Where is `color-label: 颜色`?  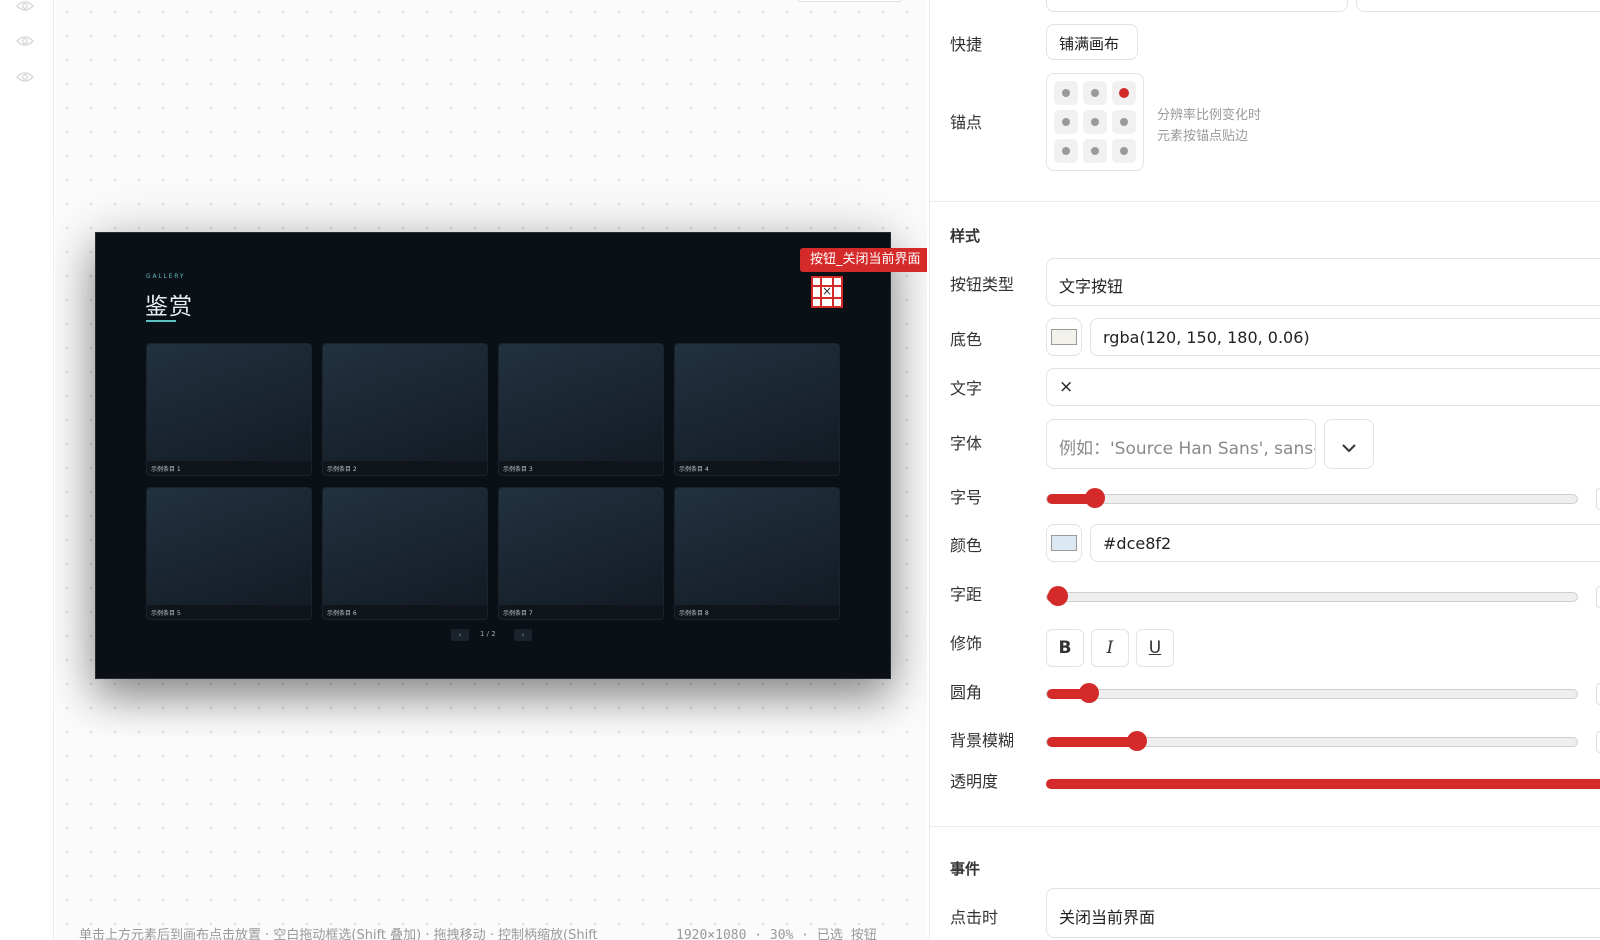
color-label: 颜色 is located at coordinates (966, 545).